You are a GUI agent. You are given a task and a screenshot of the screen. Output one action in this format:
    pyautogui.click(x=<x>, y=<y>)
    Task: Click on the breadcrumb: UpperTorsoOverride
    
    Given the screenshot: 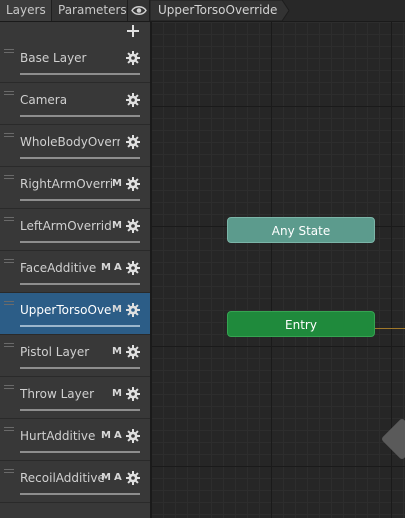 What is the action you would take?
    pyautogui.click(x=220, y=10)
    